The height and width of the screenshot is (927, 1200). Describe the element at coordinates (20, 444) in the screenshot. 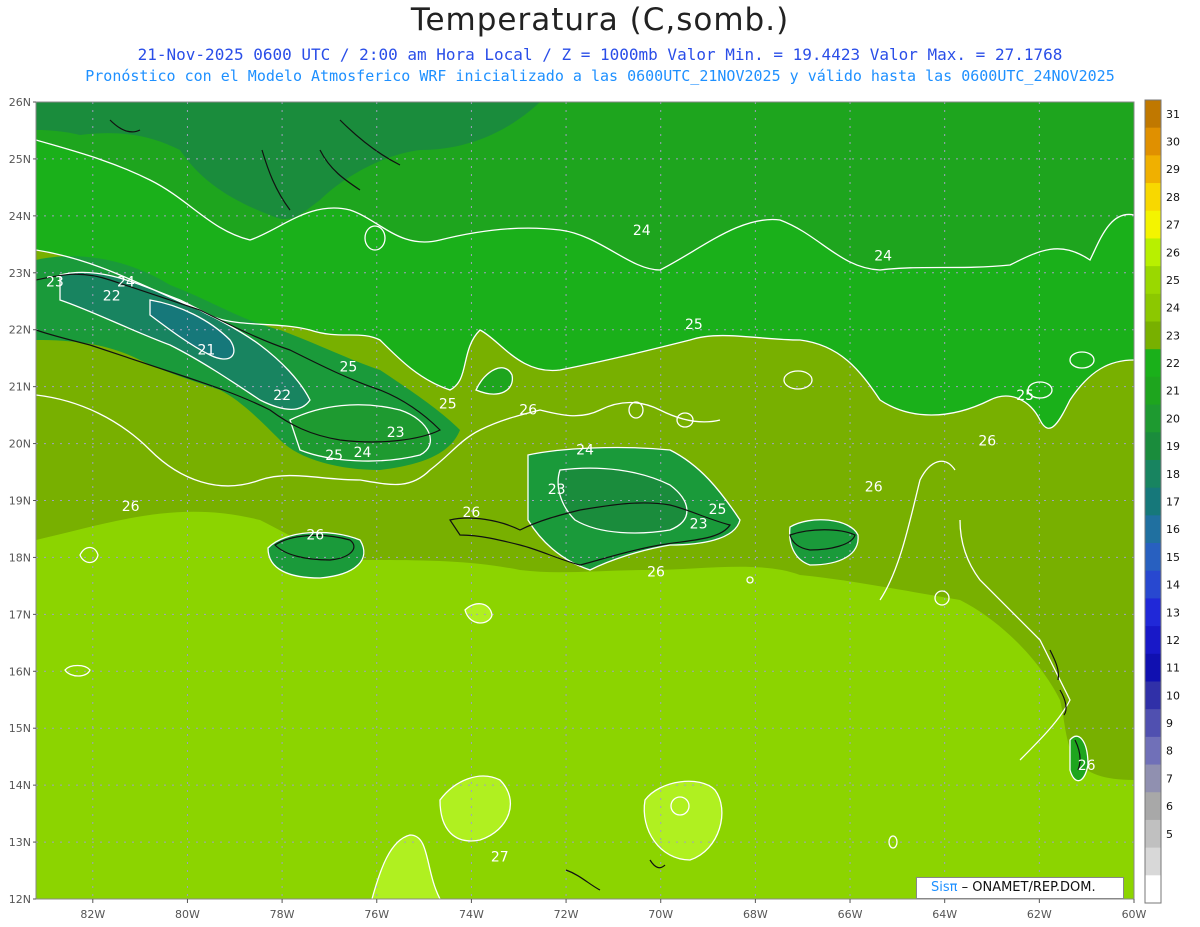

I see `latitude-label: 20N` at that location.